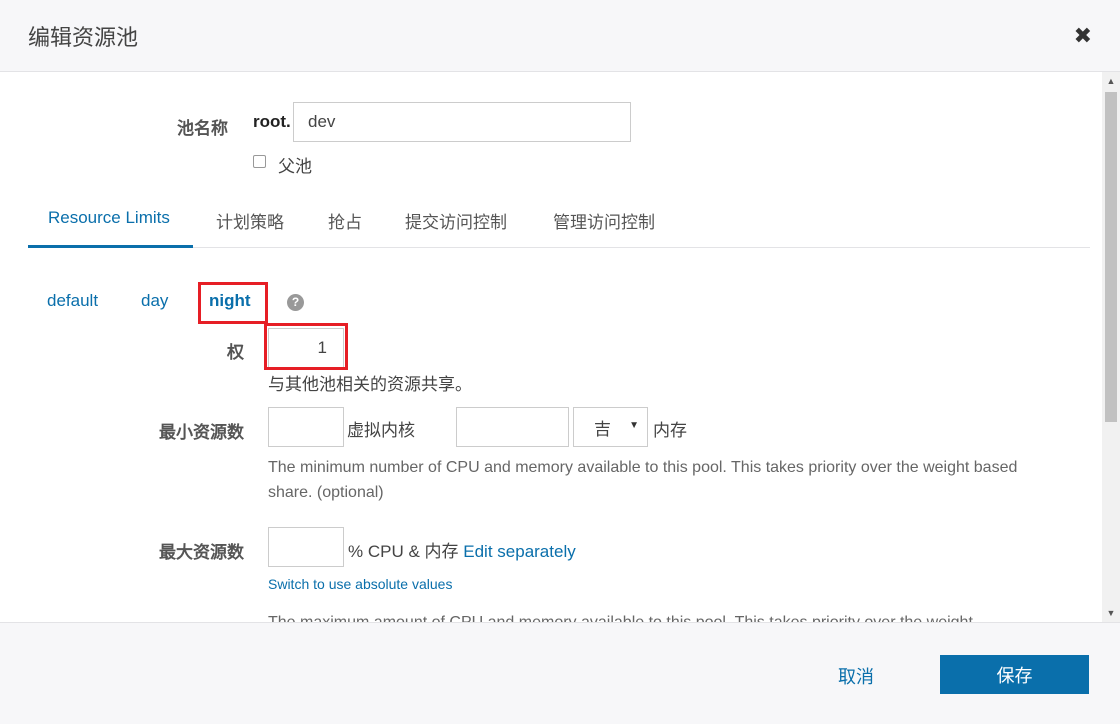 The width and height of the screenshot is (1120, 724). I want to click on close-icon: ✖, so click(1083, 36).